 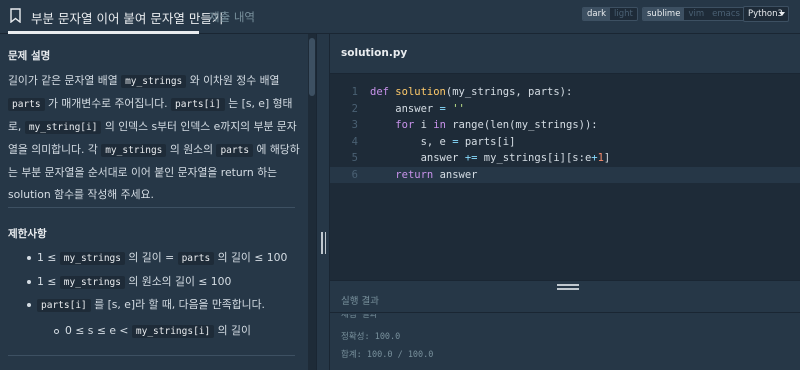 I want to click on code-text: answer += my_strings[i][s:e+1], so click(x=490, y=158).